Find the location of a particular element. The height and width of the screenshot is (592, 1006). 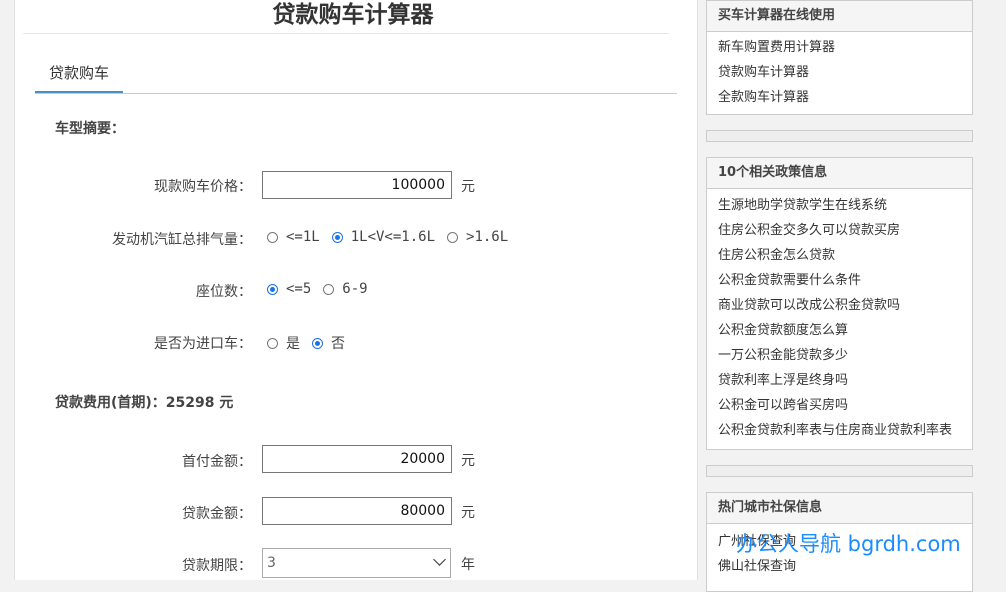

calculator-links-box: 买车计算器在线使用 新车购置费用计算器 贷款购车计算器 全款购车计算器 is located at coordinates (839, 57).